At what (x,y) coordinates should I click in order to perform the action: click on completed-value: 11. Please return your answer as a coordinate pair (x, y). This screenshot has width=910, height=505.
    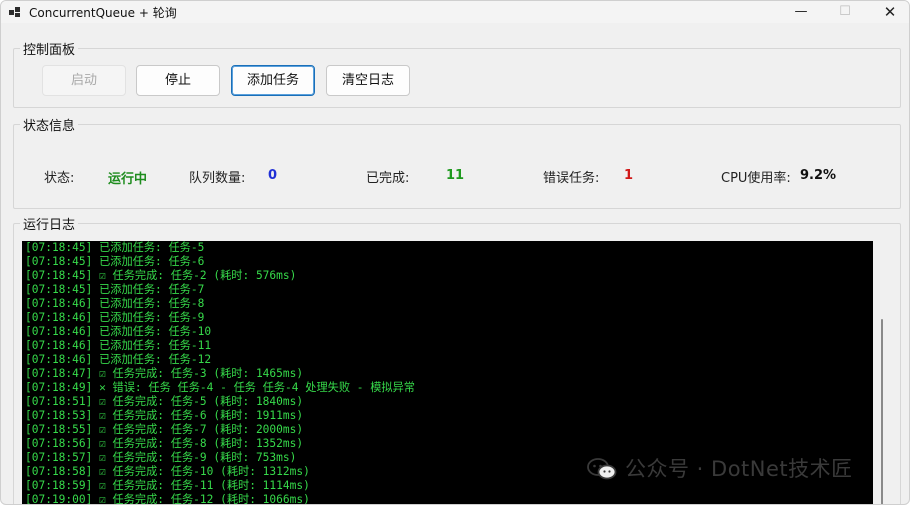
    Looking at the image, I should click on (455, 175).